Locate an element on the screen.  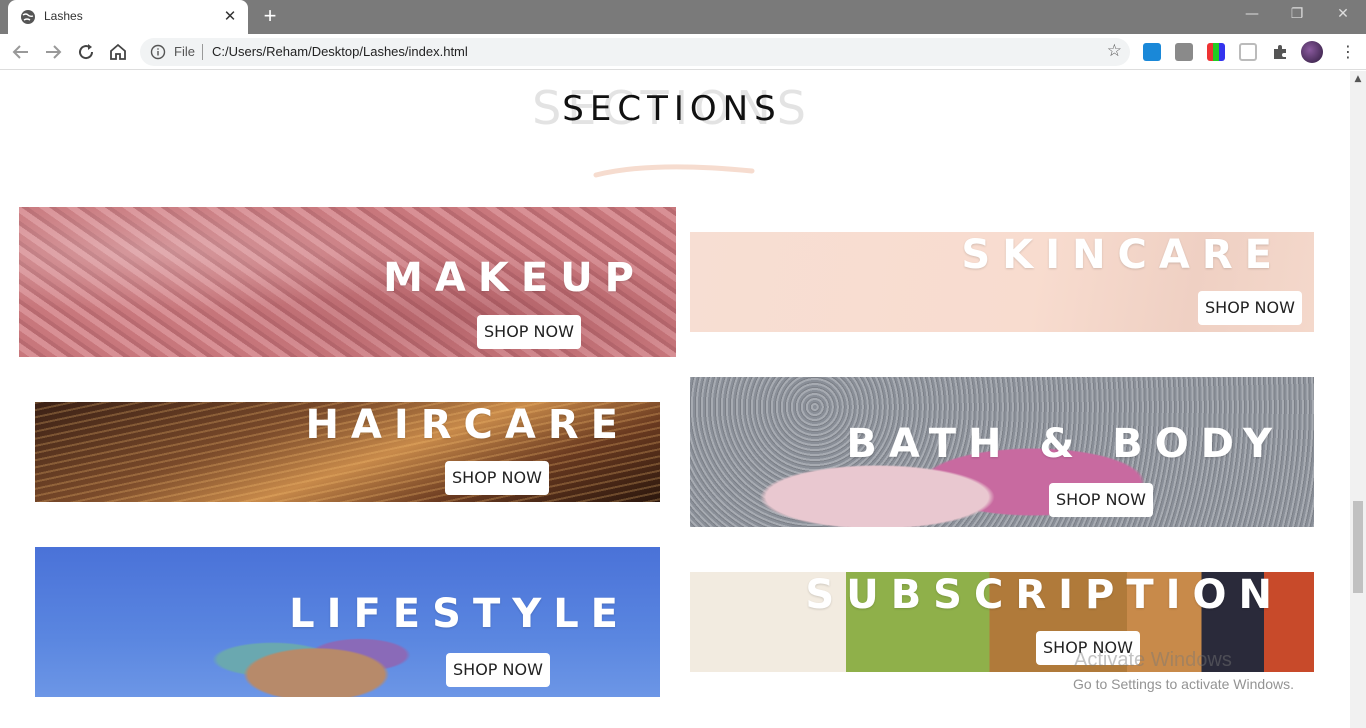
category-card-bath-body: BATH & BODY SHOP NOW is located at coordinates (1002, 452).